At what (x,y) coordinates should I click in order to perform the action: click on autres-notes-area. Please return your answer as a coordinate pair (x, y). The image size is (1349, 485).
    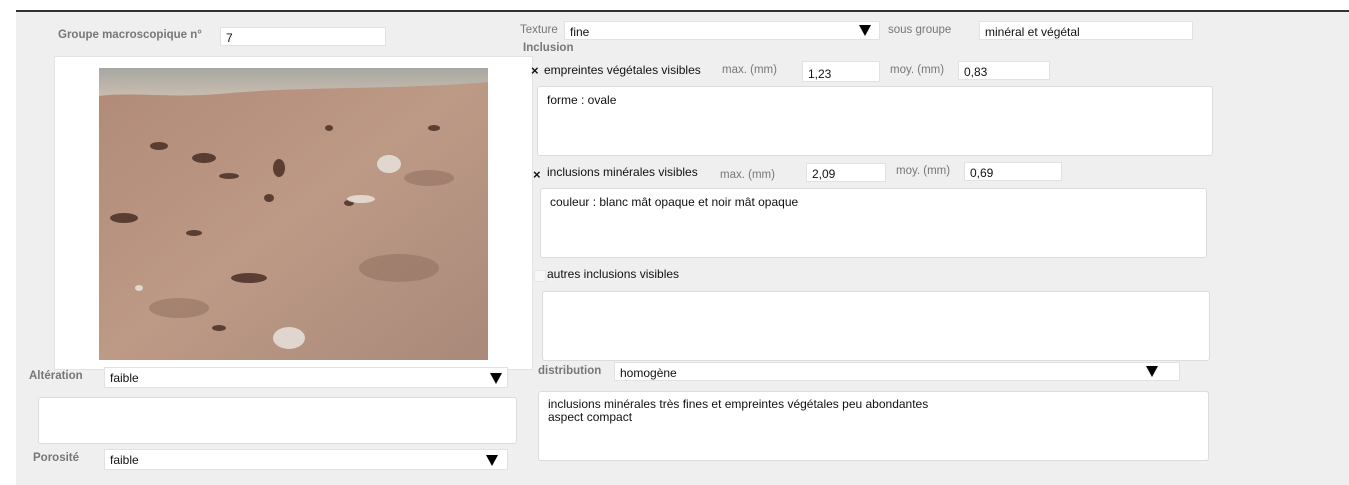
    Looking at the image, I should click on (876, 326).